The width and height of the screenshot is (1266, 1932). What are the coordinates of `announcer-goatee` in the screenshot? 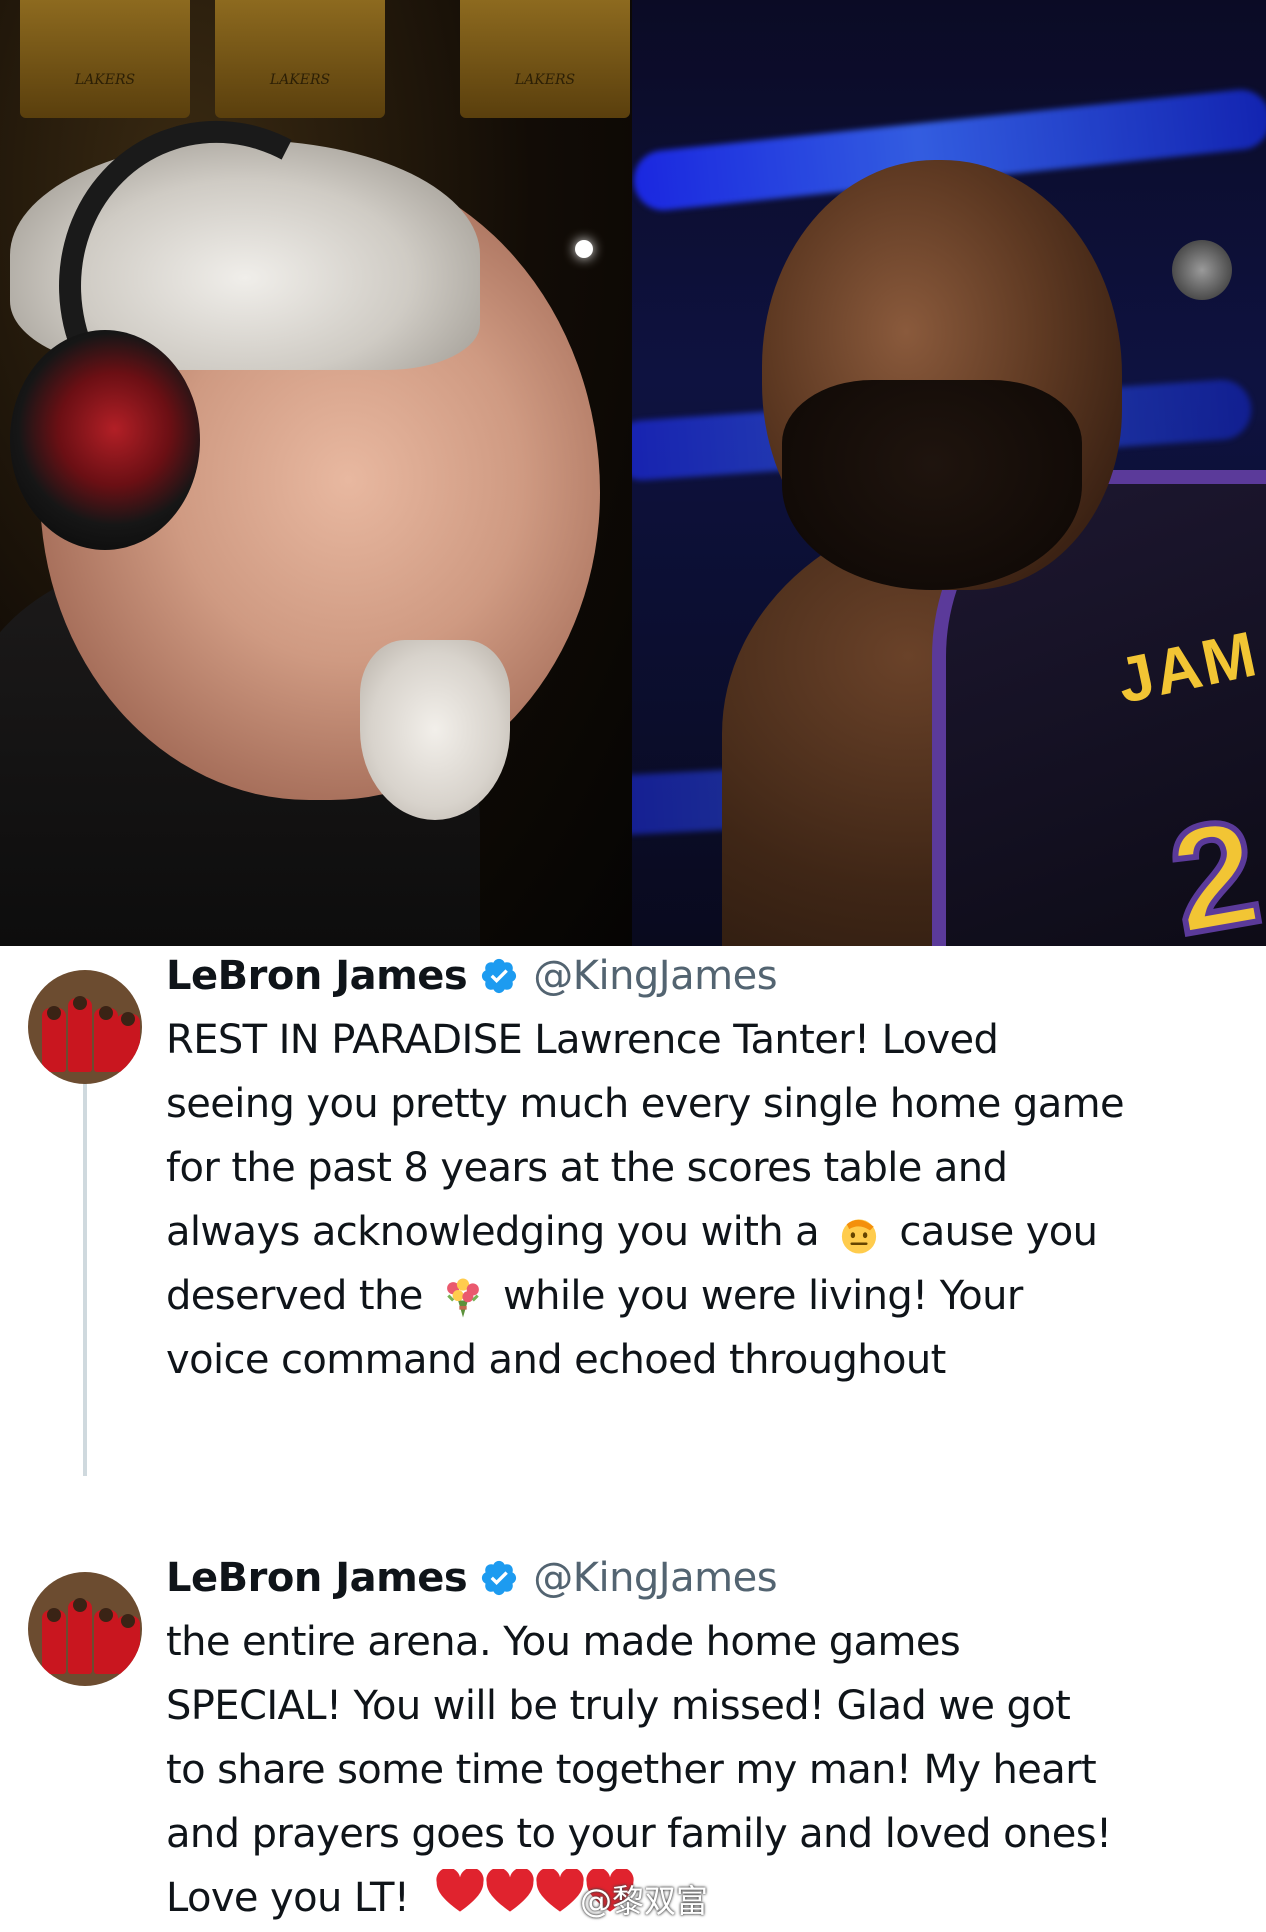 It's located at (435, 730).